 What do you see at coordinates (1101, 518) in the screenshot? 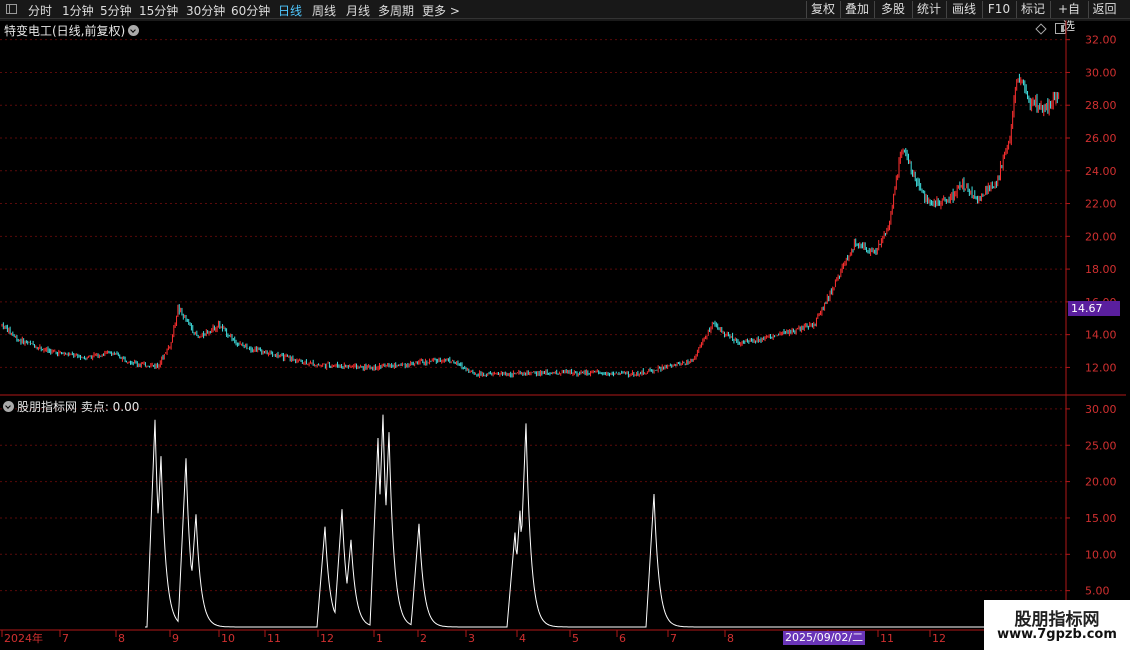
I see `y-tick-label: 15.00` at bounding box center [1101, 518].